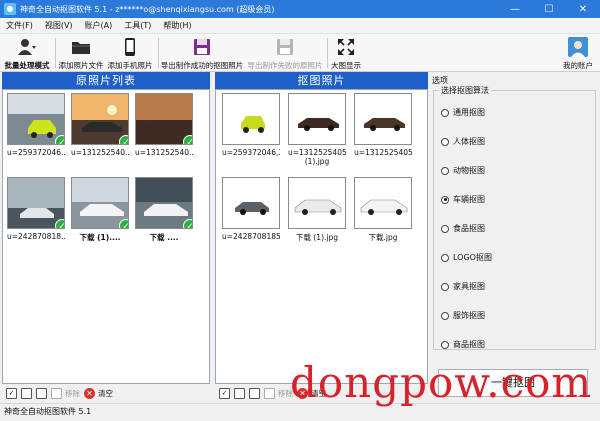 This screenshot has width=600, height=421. Describe the element at coordinates (285, 65) in the screenshot. I see `export-failed-label: 导出制作失败的原照片` at that location.